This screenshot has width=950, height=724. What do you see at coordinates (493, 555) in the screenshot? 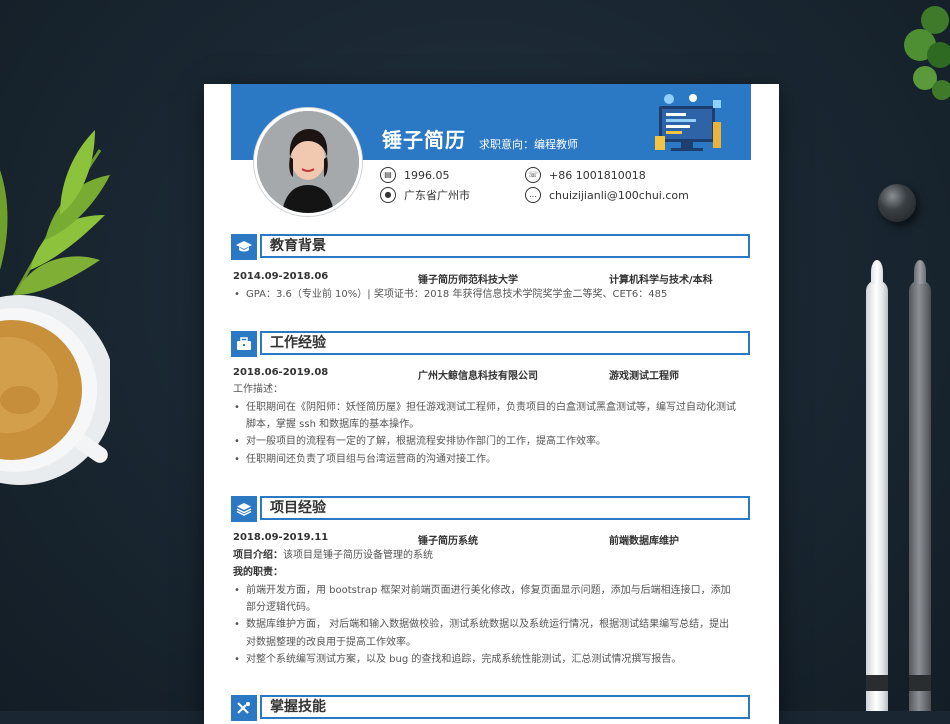
I see `project-intro: 项目介绍：该项目是锤子简历设备管理的系统` at bounding box center [493, 555].